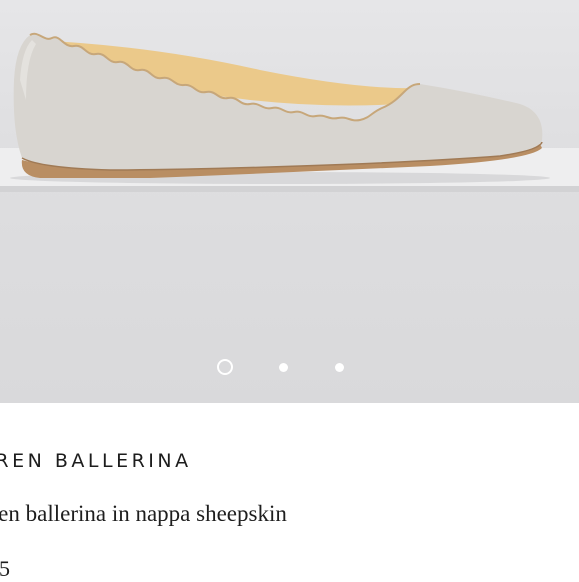 The image size is (579, 582). I want to click on carousel-pagination, so click(289, 370).